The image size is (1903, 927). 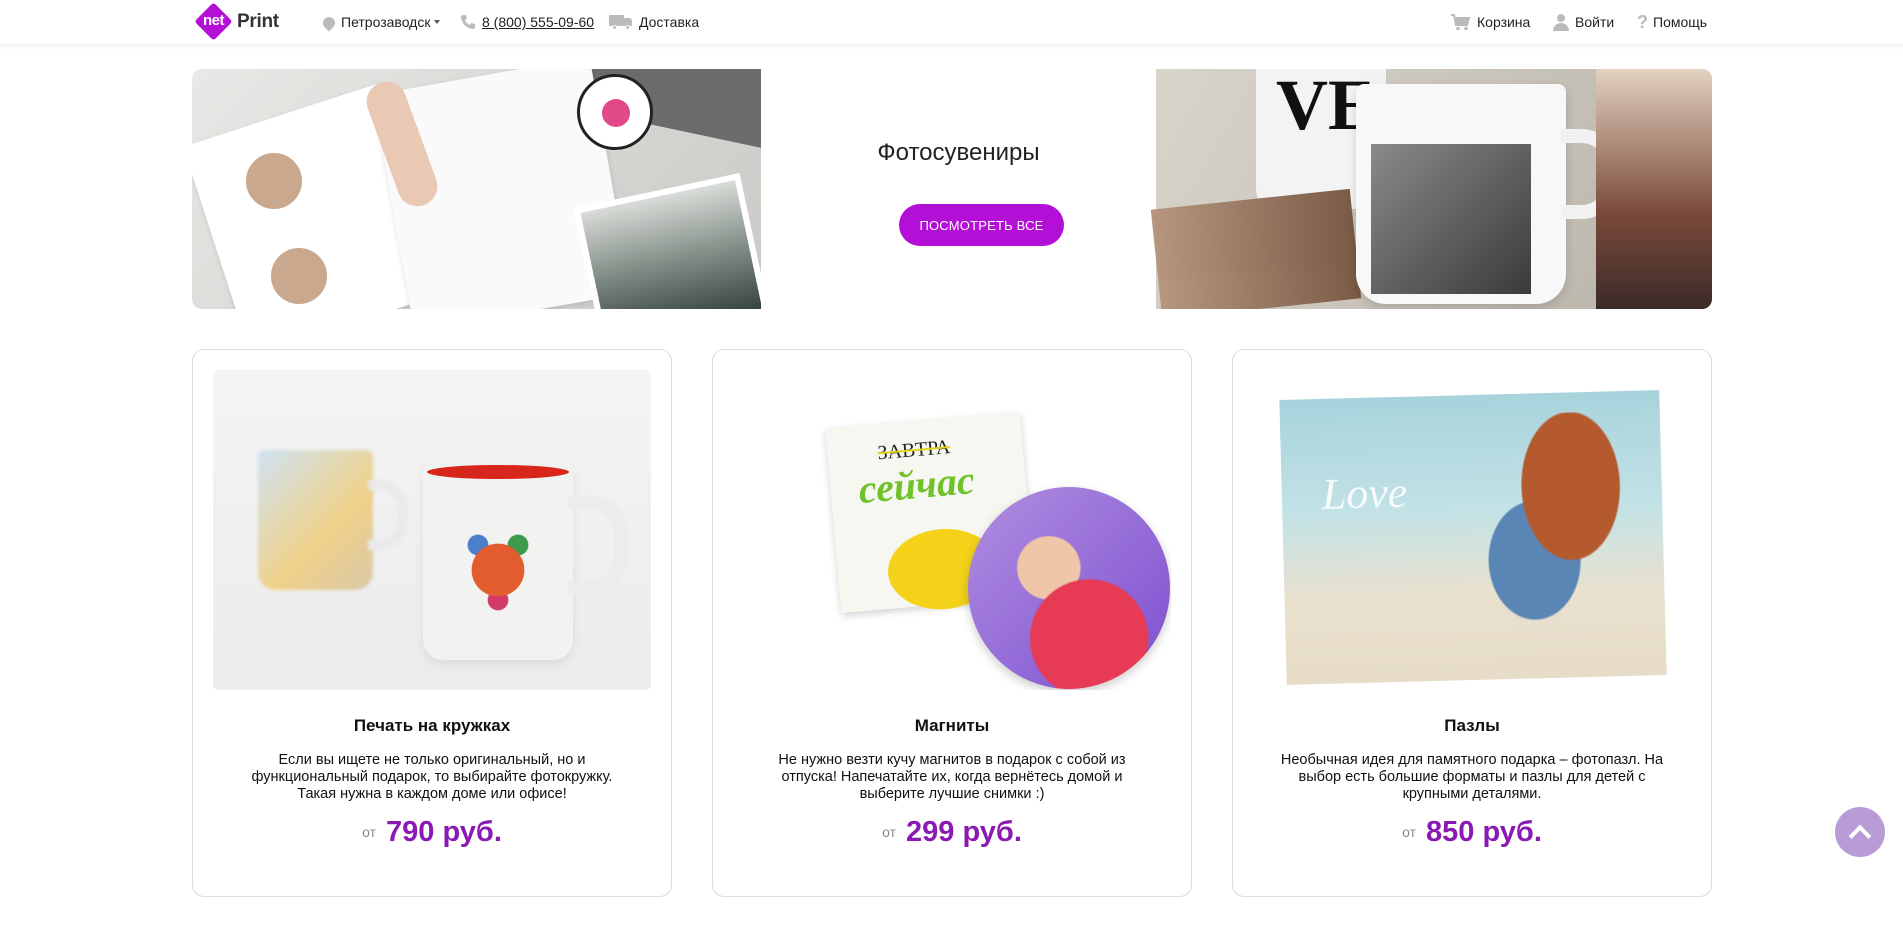 I want to click on price-value: 850 руб., so click(x=1484, y=832).